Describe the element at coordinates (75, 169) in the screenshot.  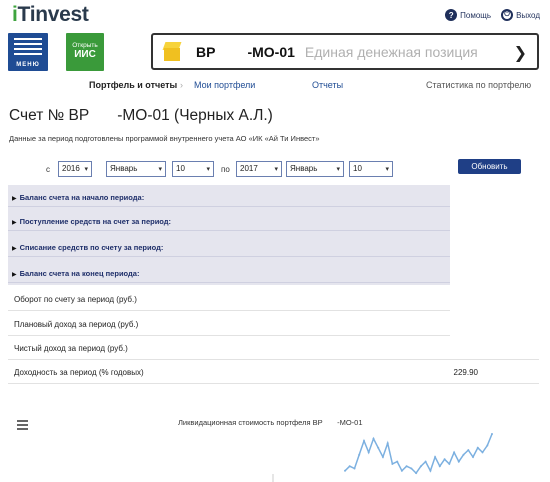
I see `from-year-select: 2016 ▾` at that location.